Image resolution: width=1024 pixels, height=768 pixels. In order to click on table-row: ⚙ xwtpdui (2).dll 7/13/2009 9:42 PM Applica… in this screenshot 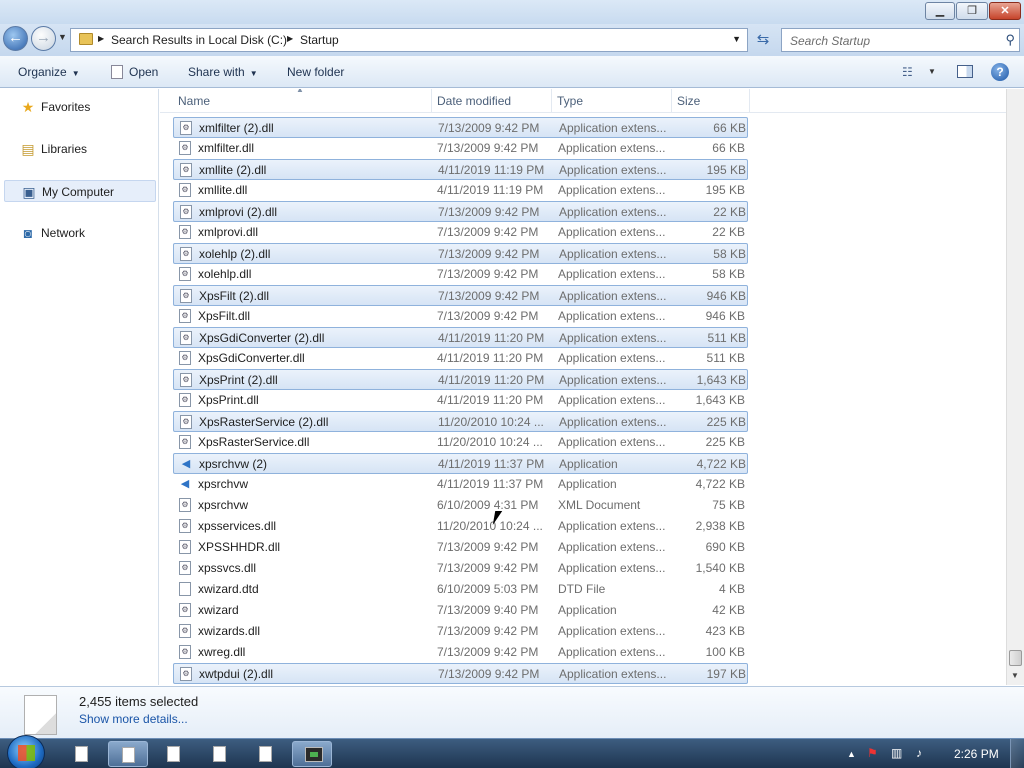, I will do `click(460, 673)`.